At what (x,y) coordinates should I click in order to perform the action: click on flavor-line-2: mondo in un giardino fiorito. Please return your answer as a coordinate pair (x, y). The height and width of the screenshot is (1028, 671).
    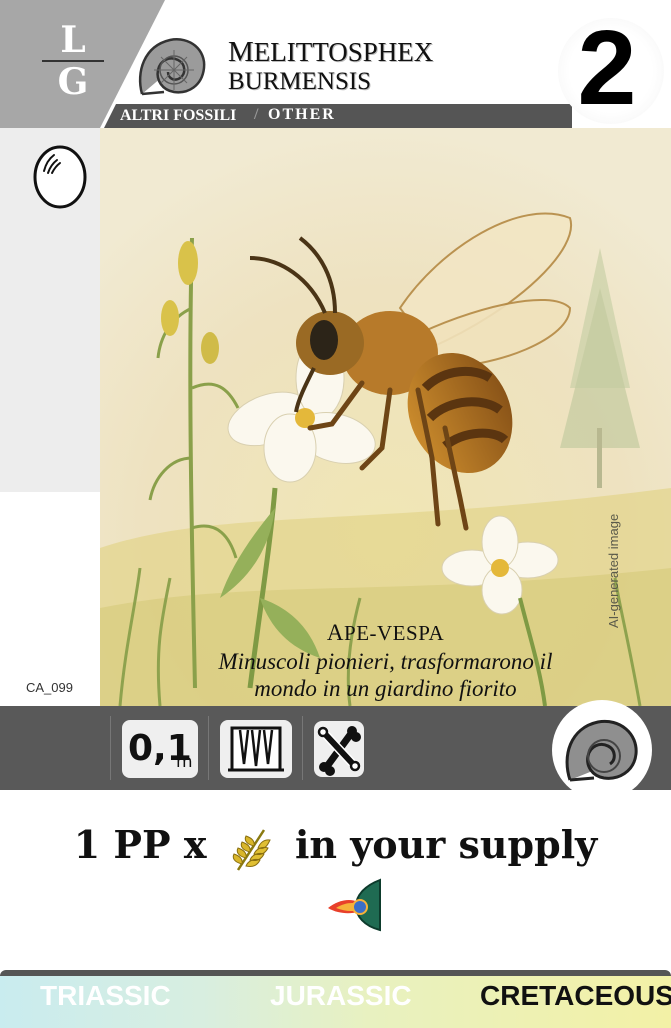
    Looking at the image, I should click on (385, 688).